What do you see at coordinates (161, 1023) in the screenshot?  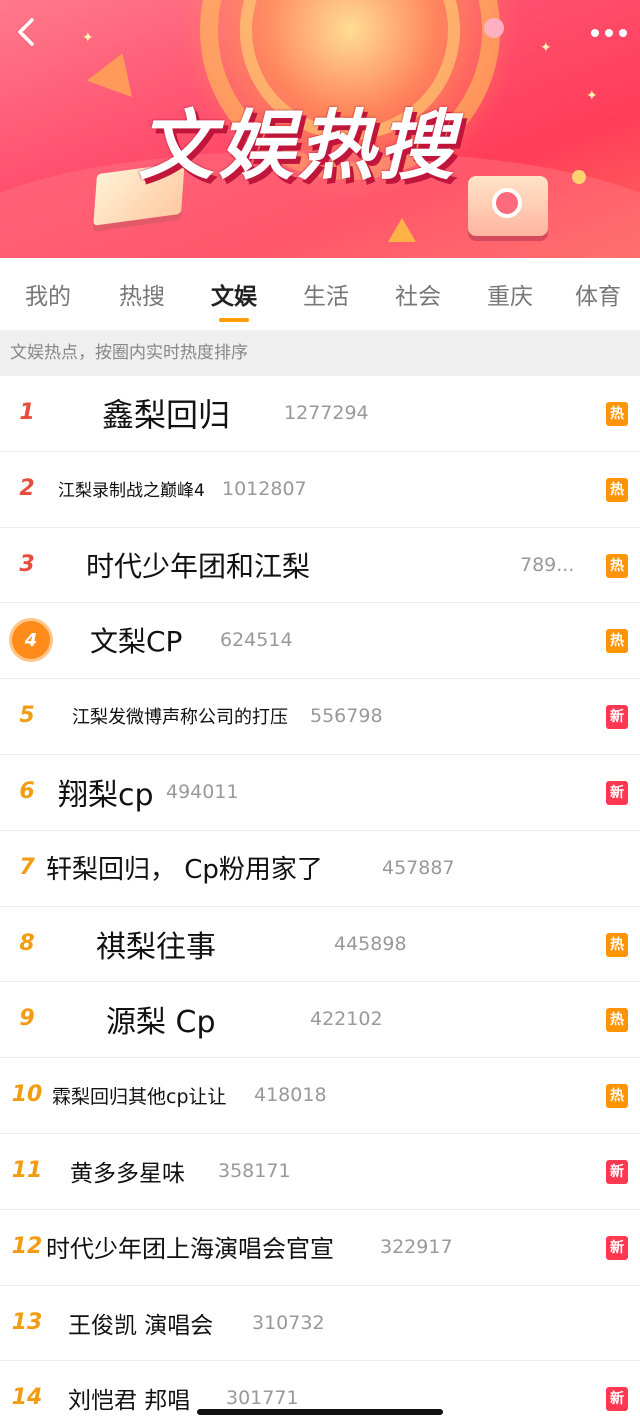 I see `item-title: 源梨 Cp` at bounding box center [161, 1023].